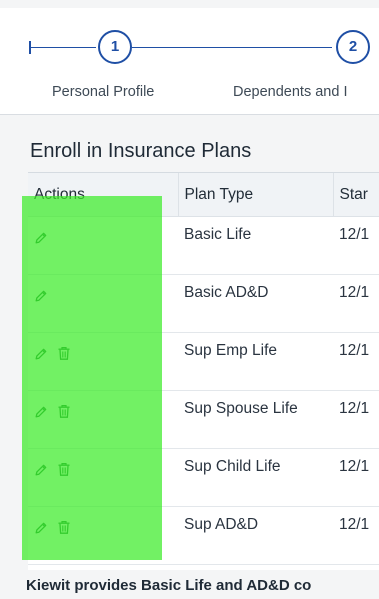 This screenshot has width=379, height=599. Describe the element at coordinates (356, 195) in the screenshot. I see `column-header-start: Star` at that location.